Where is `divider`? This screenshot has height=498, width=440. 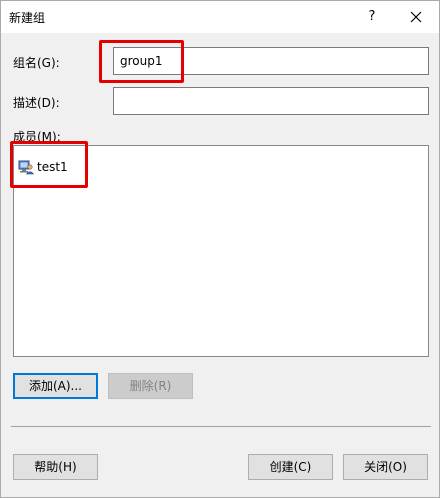 divider is located at coordinates (221, 426).